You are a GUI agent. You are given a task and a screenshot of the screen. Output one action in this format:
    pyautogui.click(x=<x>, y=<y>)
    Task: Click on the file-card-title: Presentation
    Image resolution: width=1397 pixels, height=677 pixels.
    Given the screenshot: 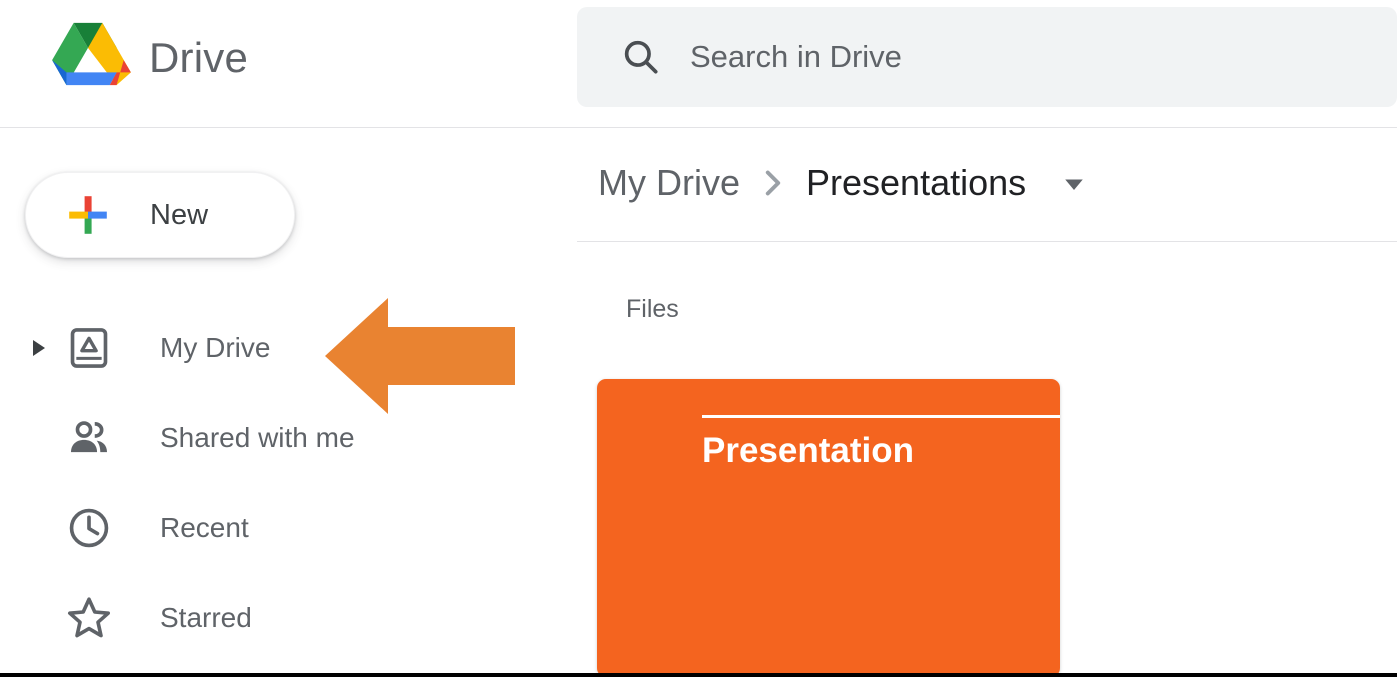 What is the action you would take?
    pyautogui.click(x=808, y=450)
    